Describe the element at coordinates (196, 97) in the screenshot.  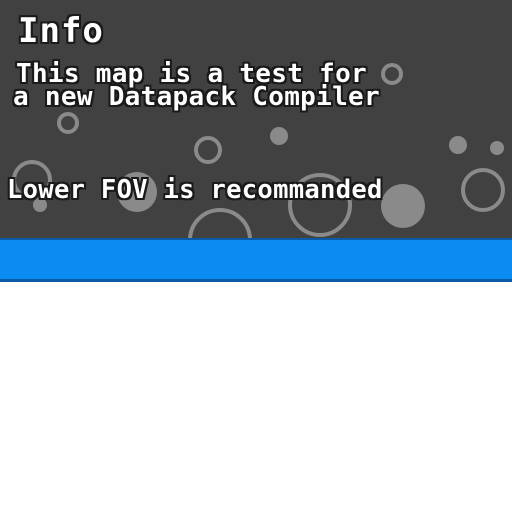
I see `info-description-line-2: a new Datapack Compiler` at that location.